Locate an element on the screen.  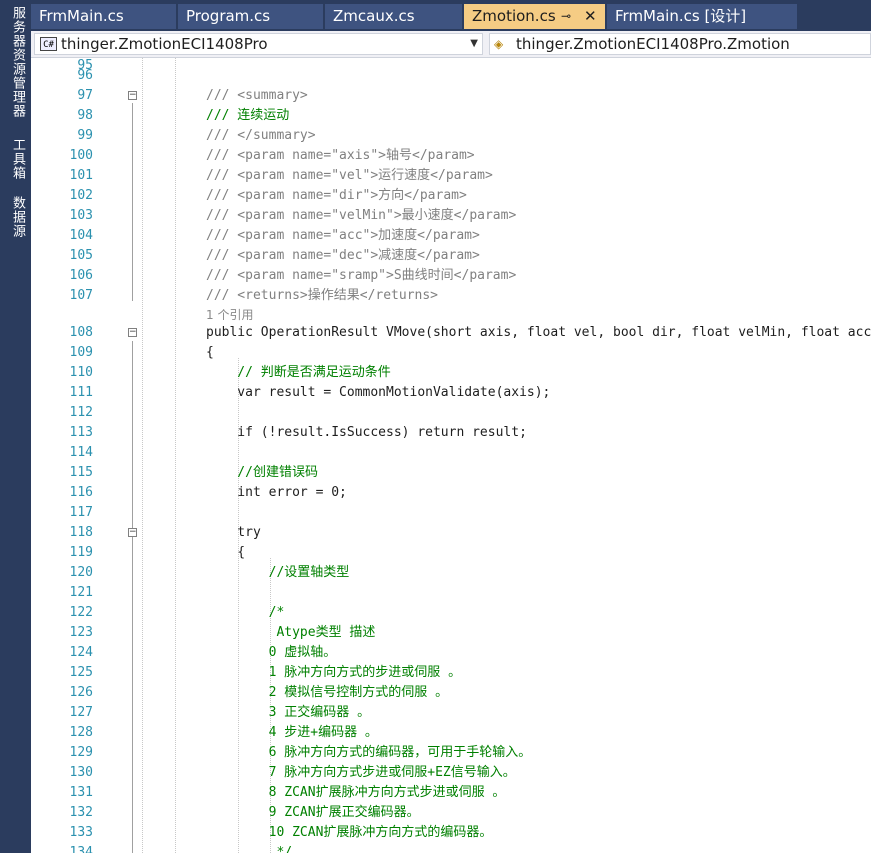
tab-label: Zmcaux.cs is located at coordinates (374, 16).